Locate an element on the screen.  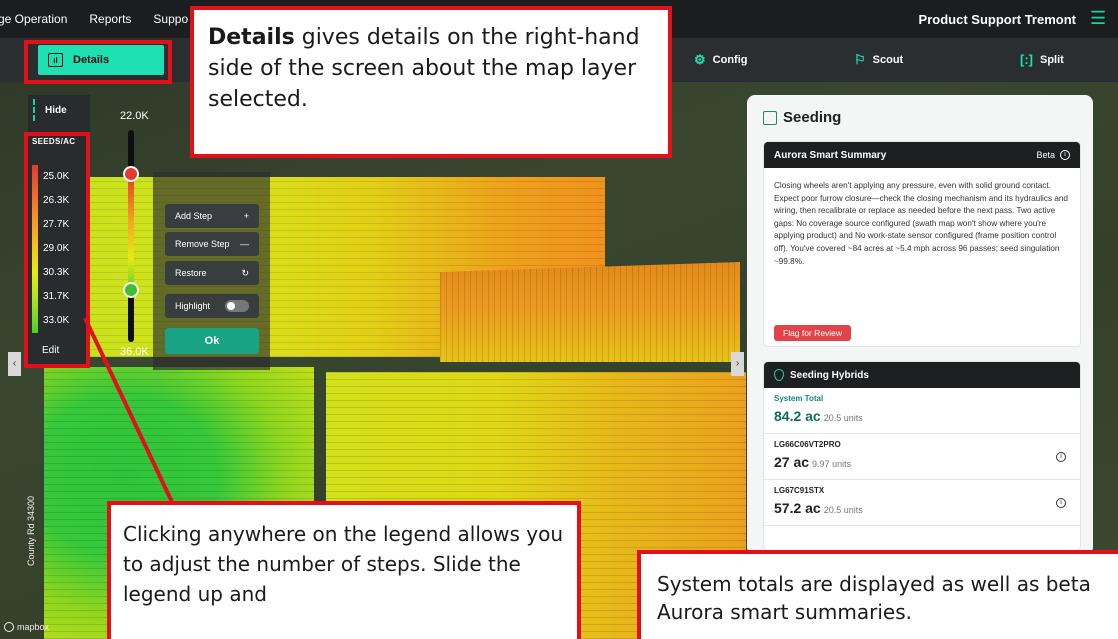
mapbox-attribution: mapbox is located at coordinates (26, 627).